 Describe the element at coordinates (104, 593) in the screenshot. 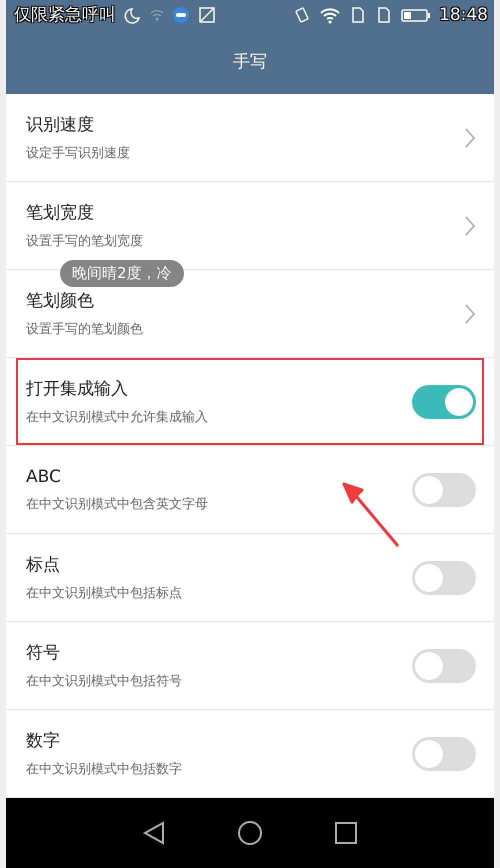

I see `setting-description: 在中文识别模式中包括标点` at that location.